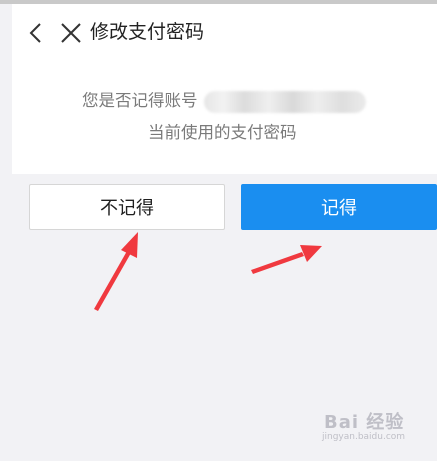  I want to click on remember-button: 记得, so click(339, 207).